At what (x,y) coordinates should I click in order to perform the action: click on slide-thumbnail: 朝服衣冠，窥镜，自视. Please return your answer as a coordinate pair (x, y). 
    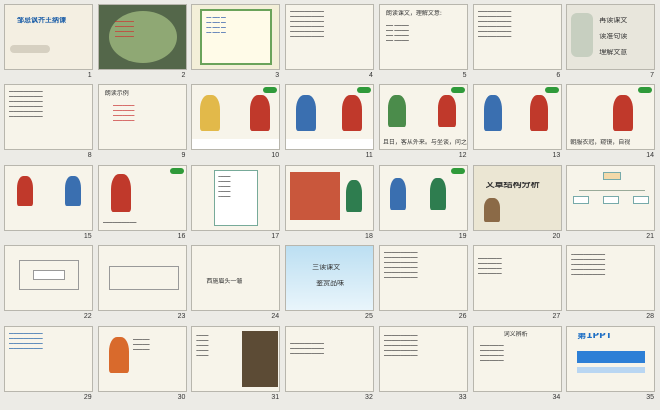
    Looking at the image, I should click on (611, 117).